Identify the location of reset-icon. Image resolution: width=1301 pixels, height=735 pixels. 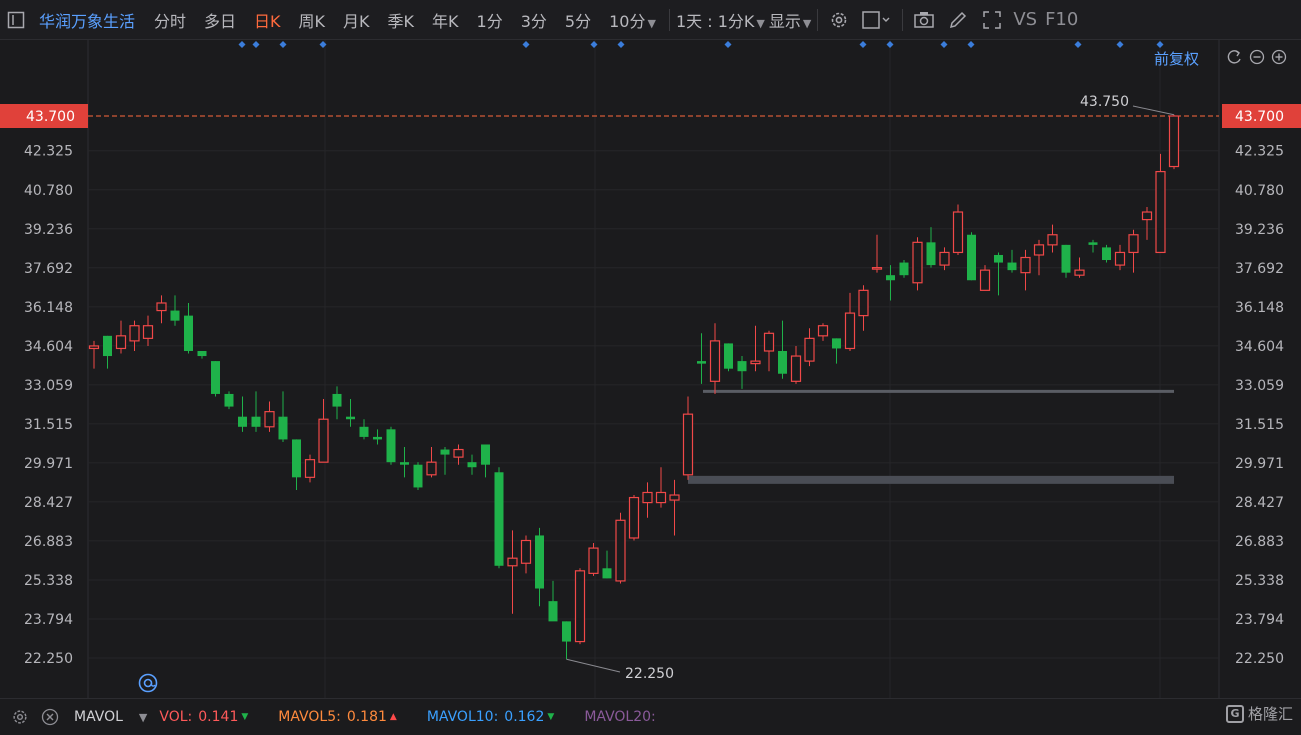
(1235, 57).